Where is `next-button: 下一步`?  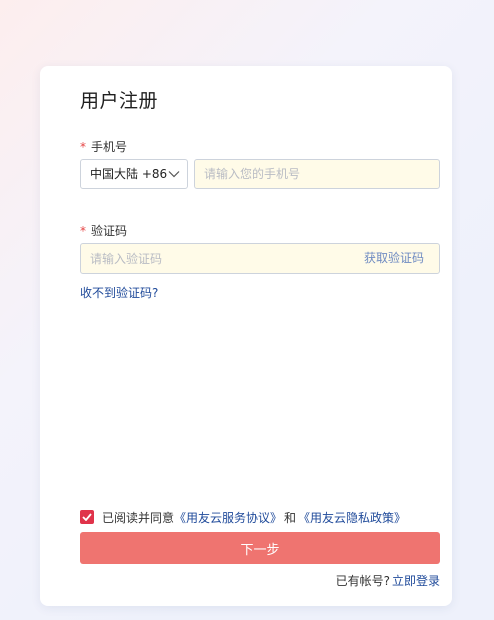 next-button: 下一步 is located at coordinates (260, 548).